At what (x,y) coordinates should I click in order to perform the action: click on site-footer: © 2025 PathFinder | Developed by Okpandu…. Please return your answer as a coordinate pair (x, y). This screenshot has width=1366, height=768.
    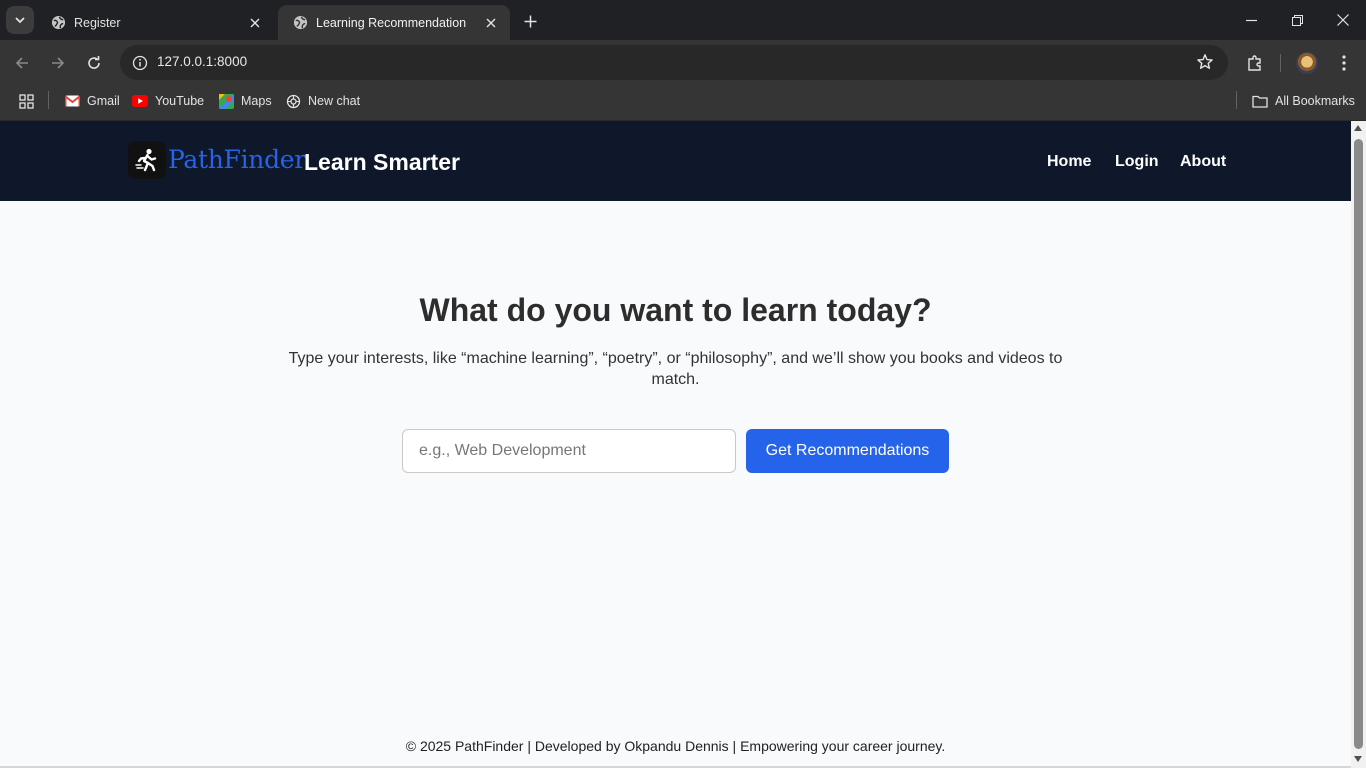
    Looking at the image, I should click on (675, 746).